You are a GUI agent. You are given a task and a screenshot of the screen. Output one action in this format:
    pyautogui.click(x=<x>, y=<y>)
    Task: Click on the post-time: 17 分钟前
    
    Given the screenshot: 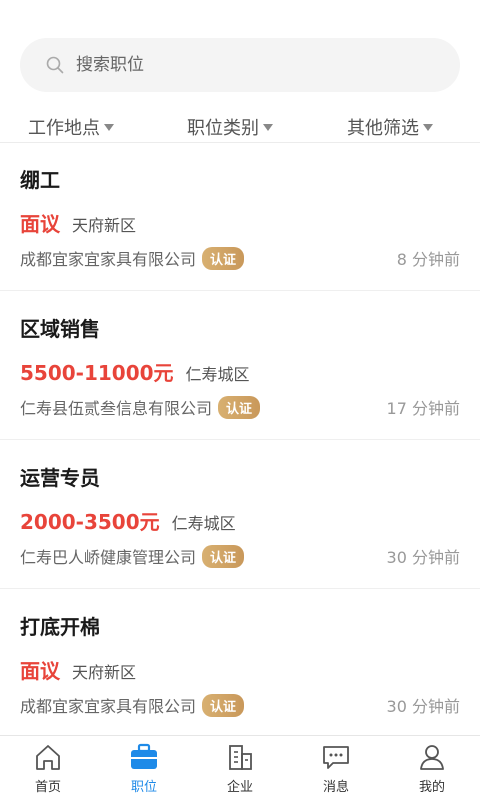 What is the action you would take?
    pyautogui.click(x=423, y=408)
    